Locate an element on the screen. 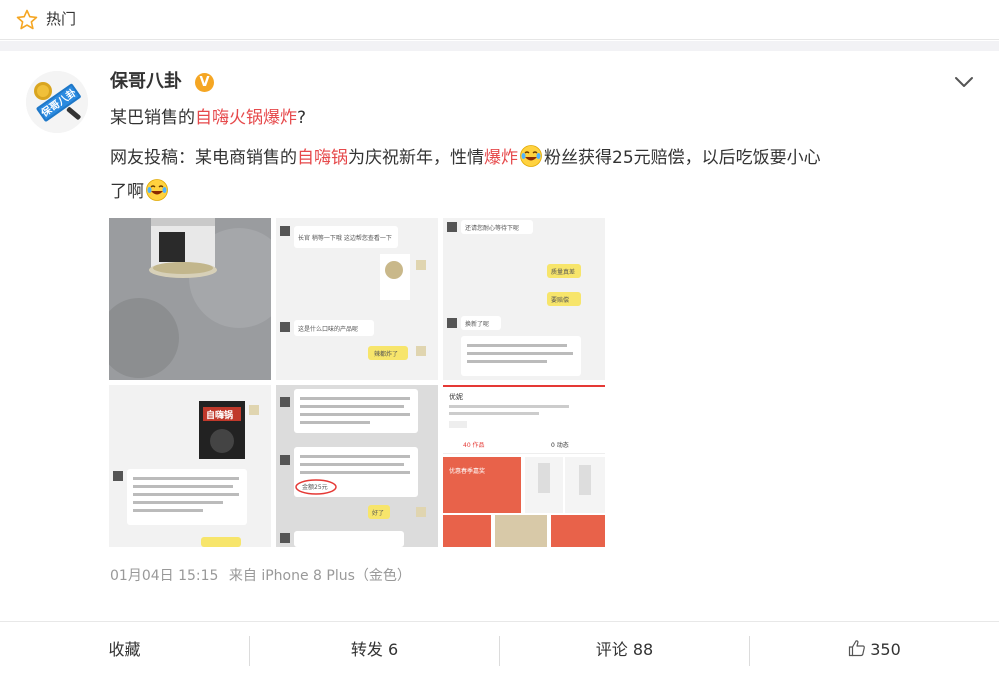  like-count: 350 is located at coordinates (885, 649).